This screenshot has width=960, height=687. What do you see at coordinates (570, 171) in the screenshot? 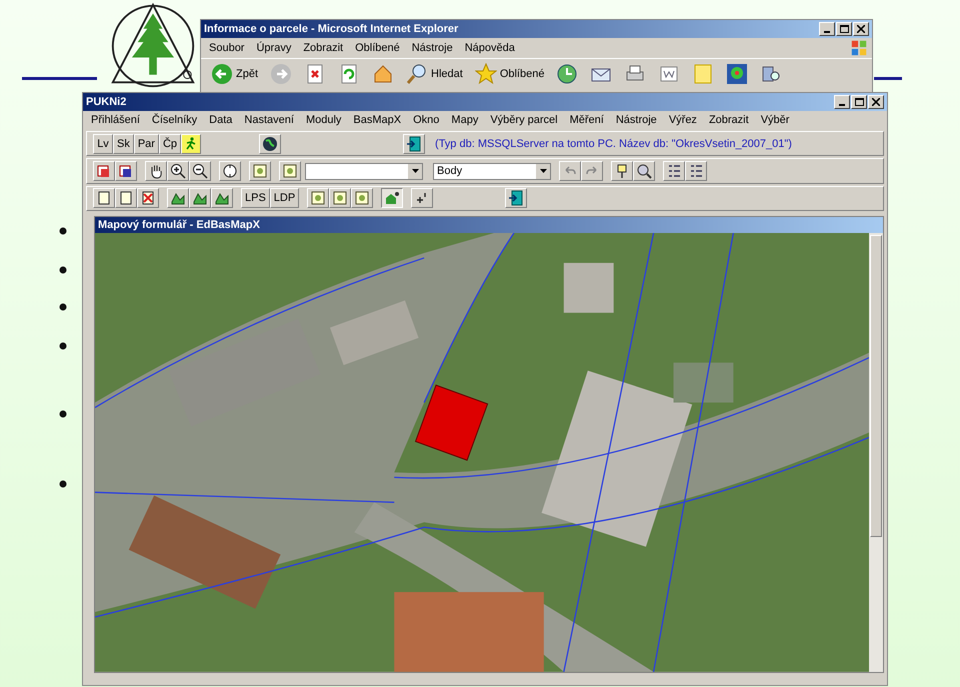
I see `undo-button` at bounding box center [570, 171].